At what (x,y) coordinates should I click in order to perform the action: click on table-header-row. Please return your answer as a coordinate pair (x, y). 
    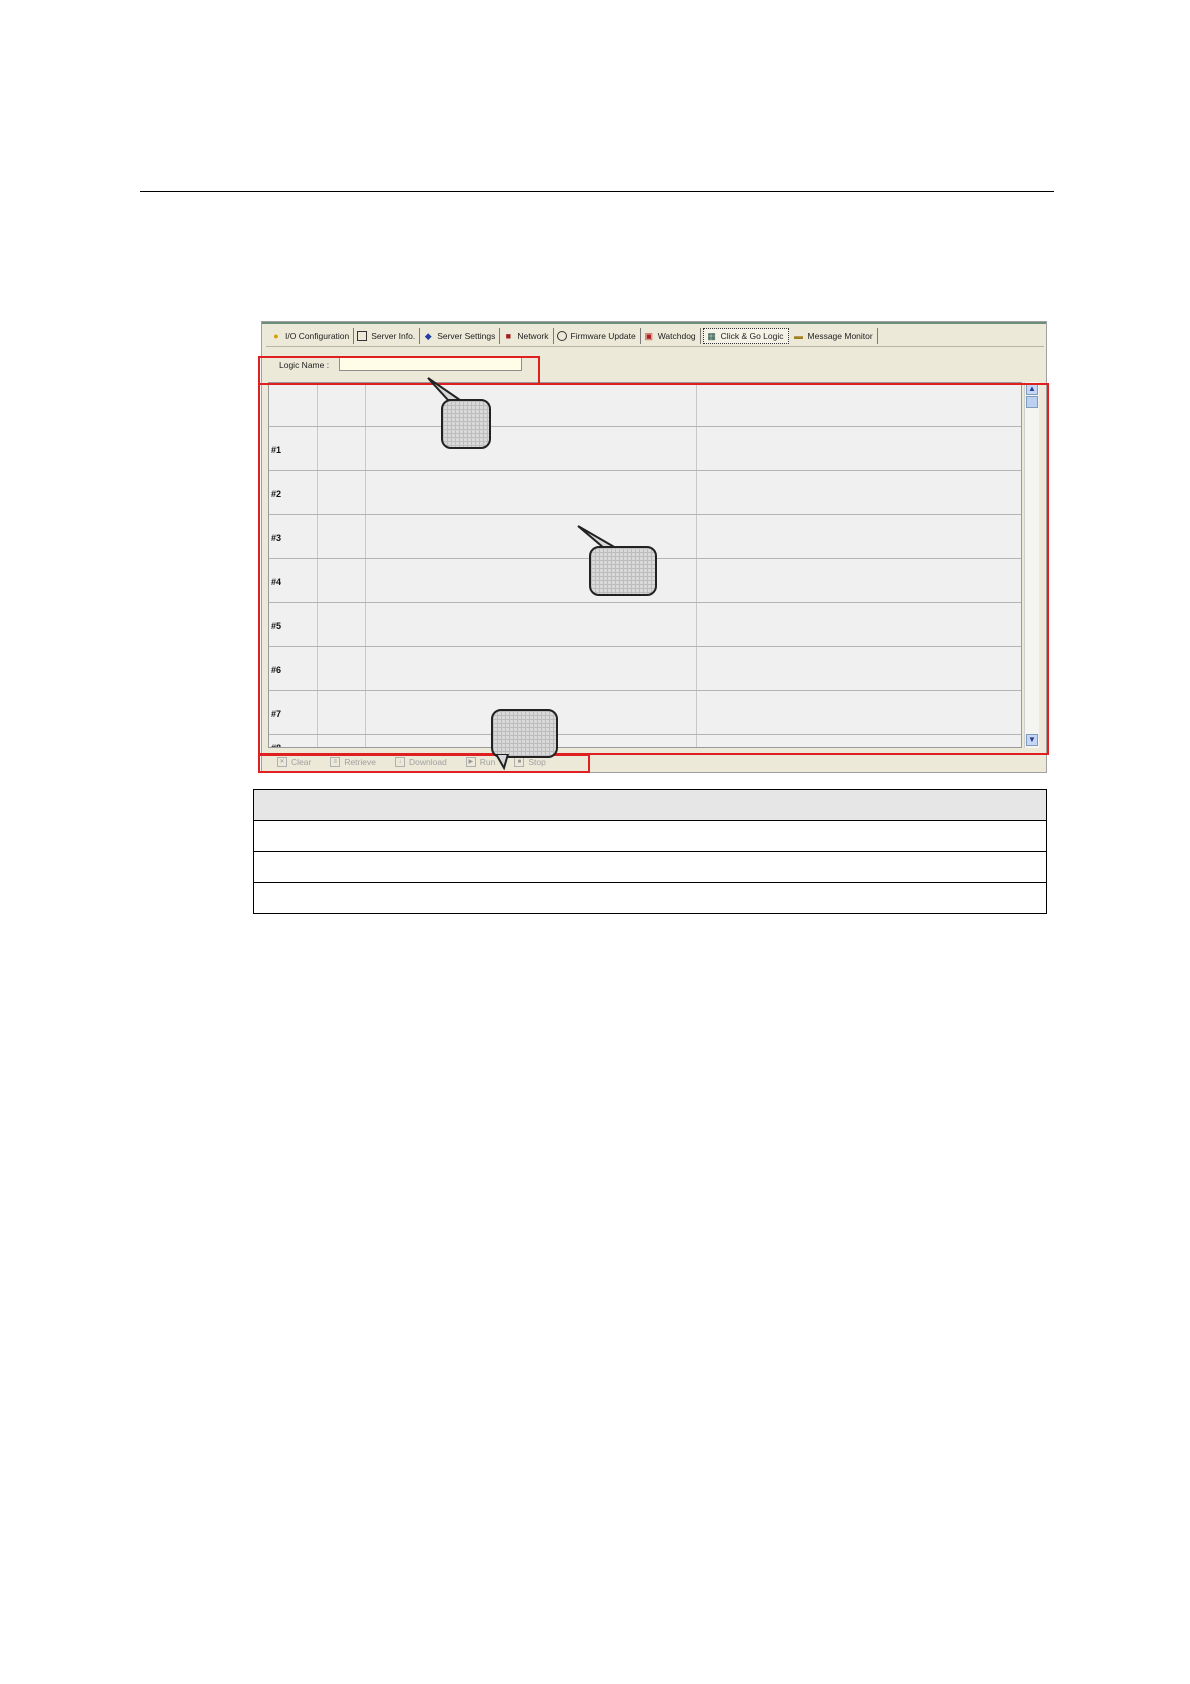
    Looking at the image, I should click on (650, 805).